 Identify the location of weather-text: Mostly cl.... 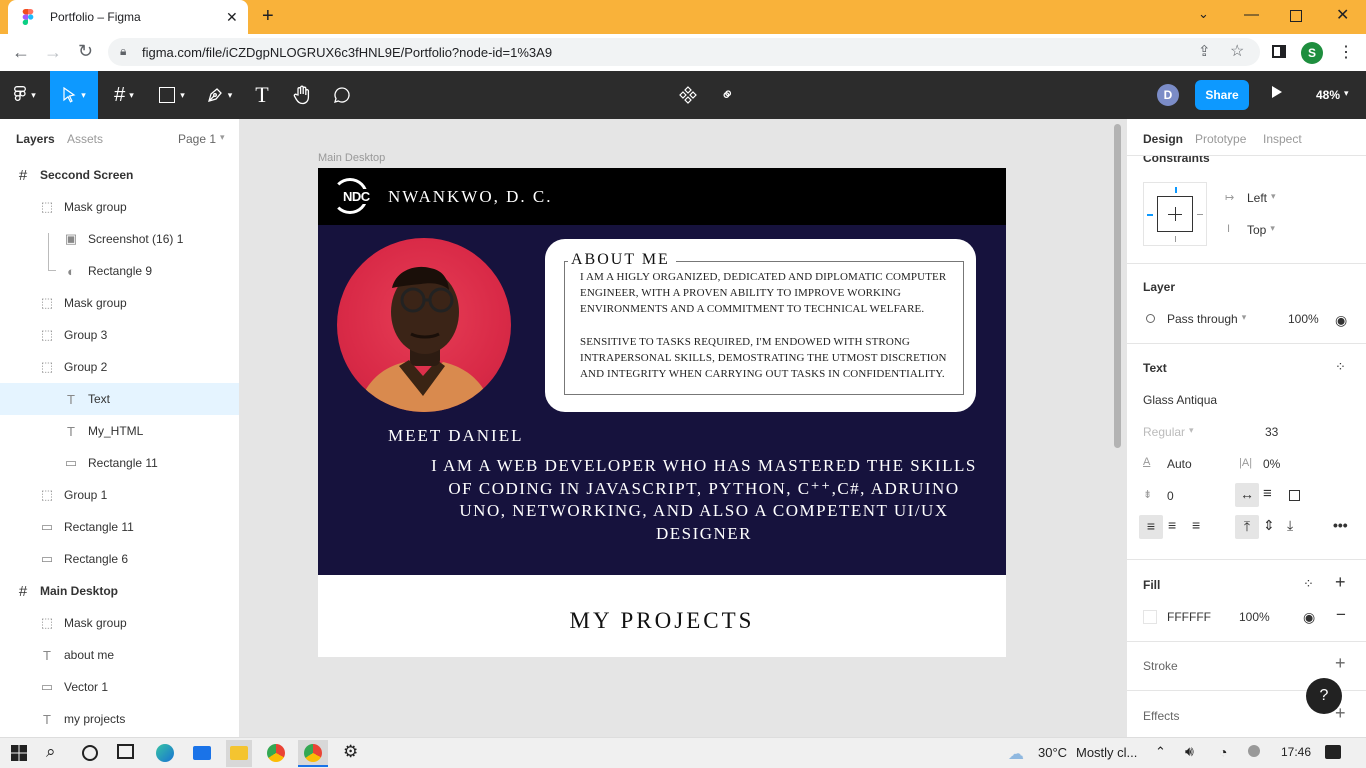
(1106, 752).